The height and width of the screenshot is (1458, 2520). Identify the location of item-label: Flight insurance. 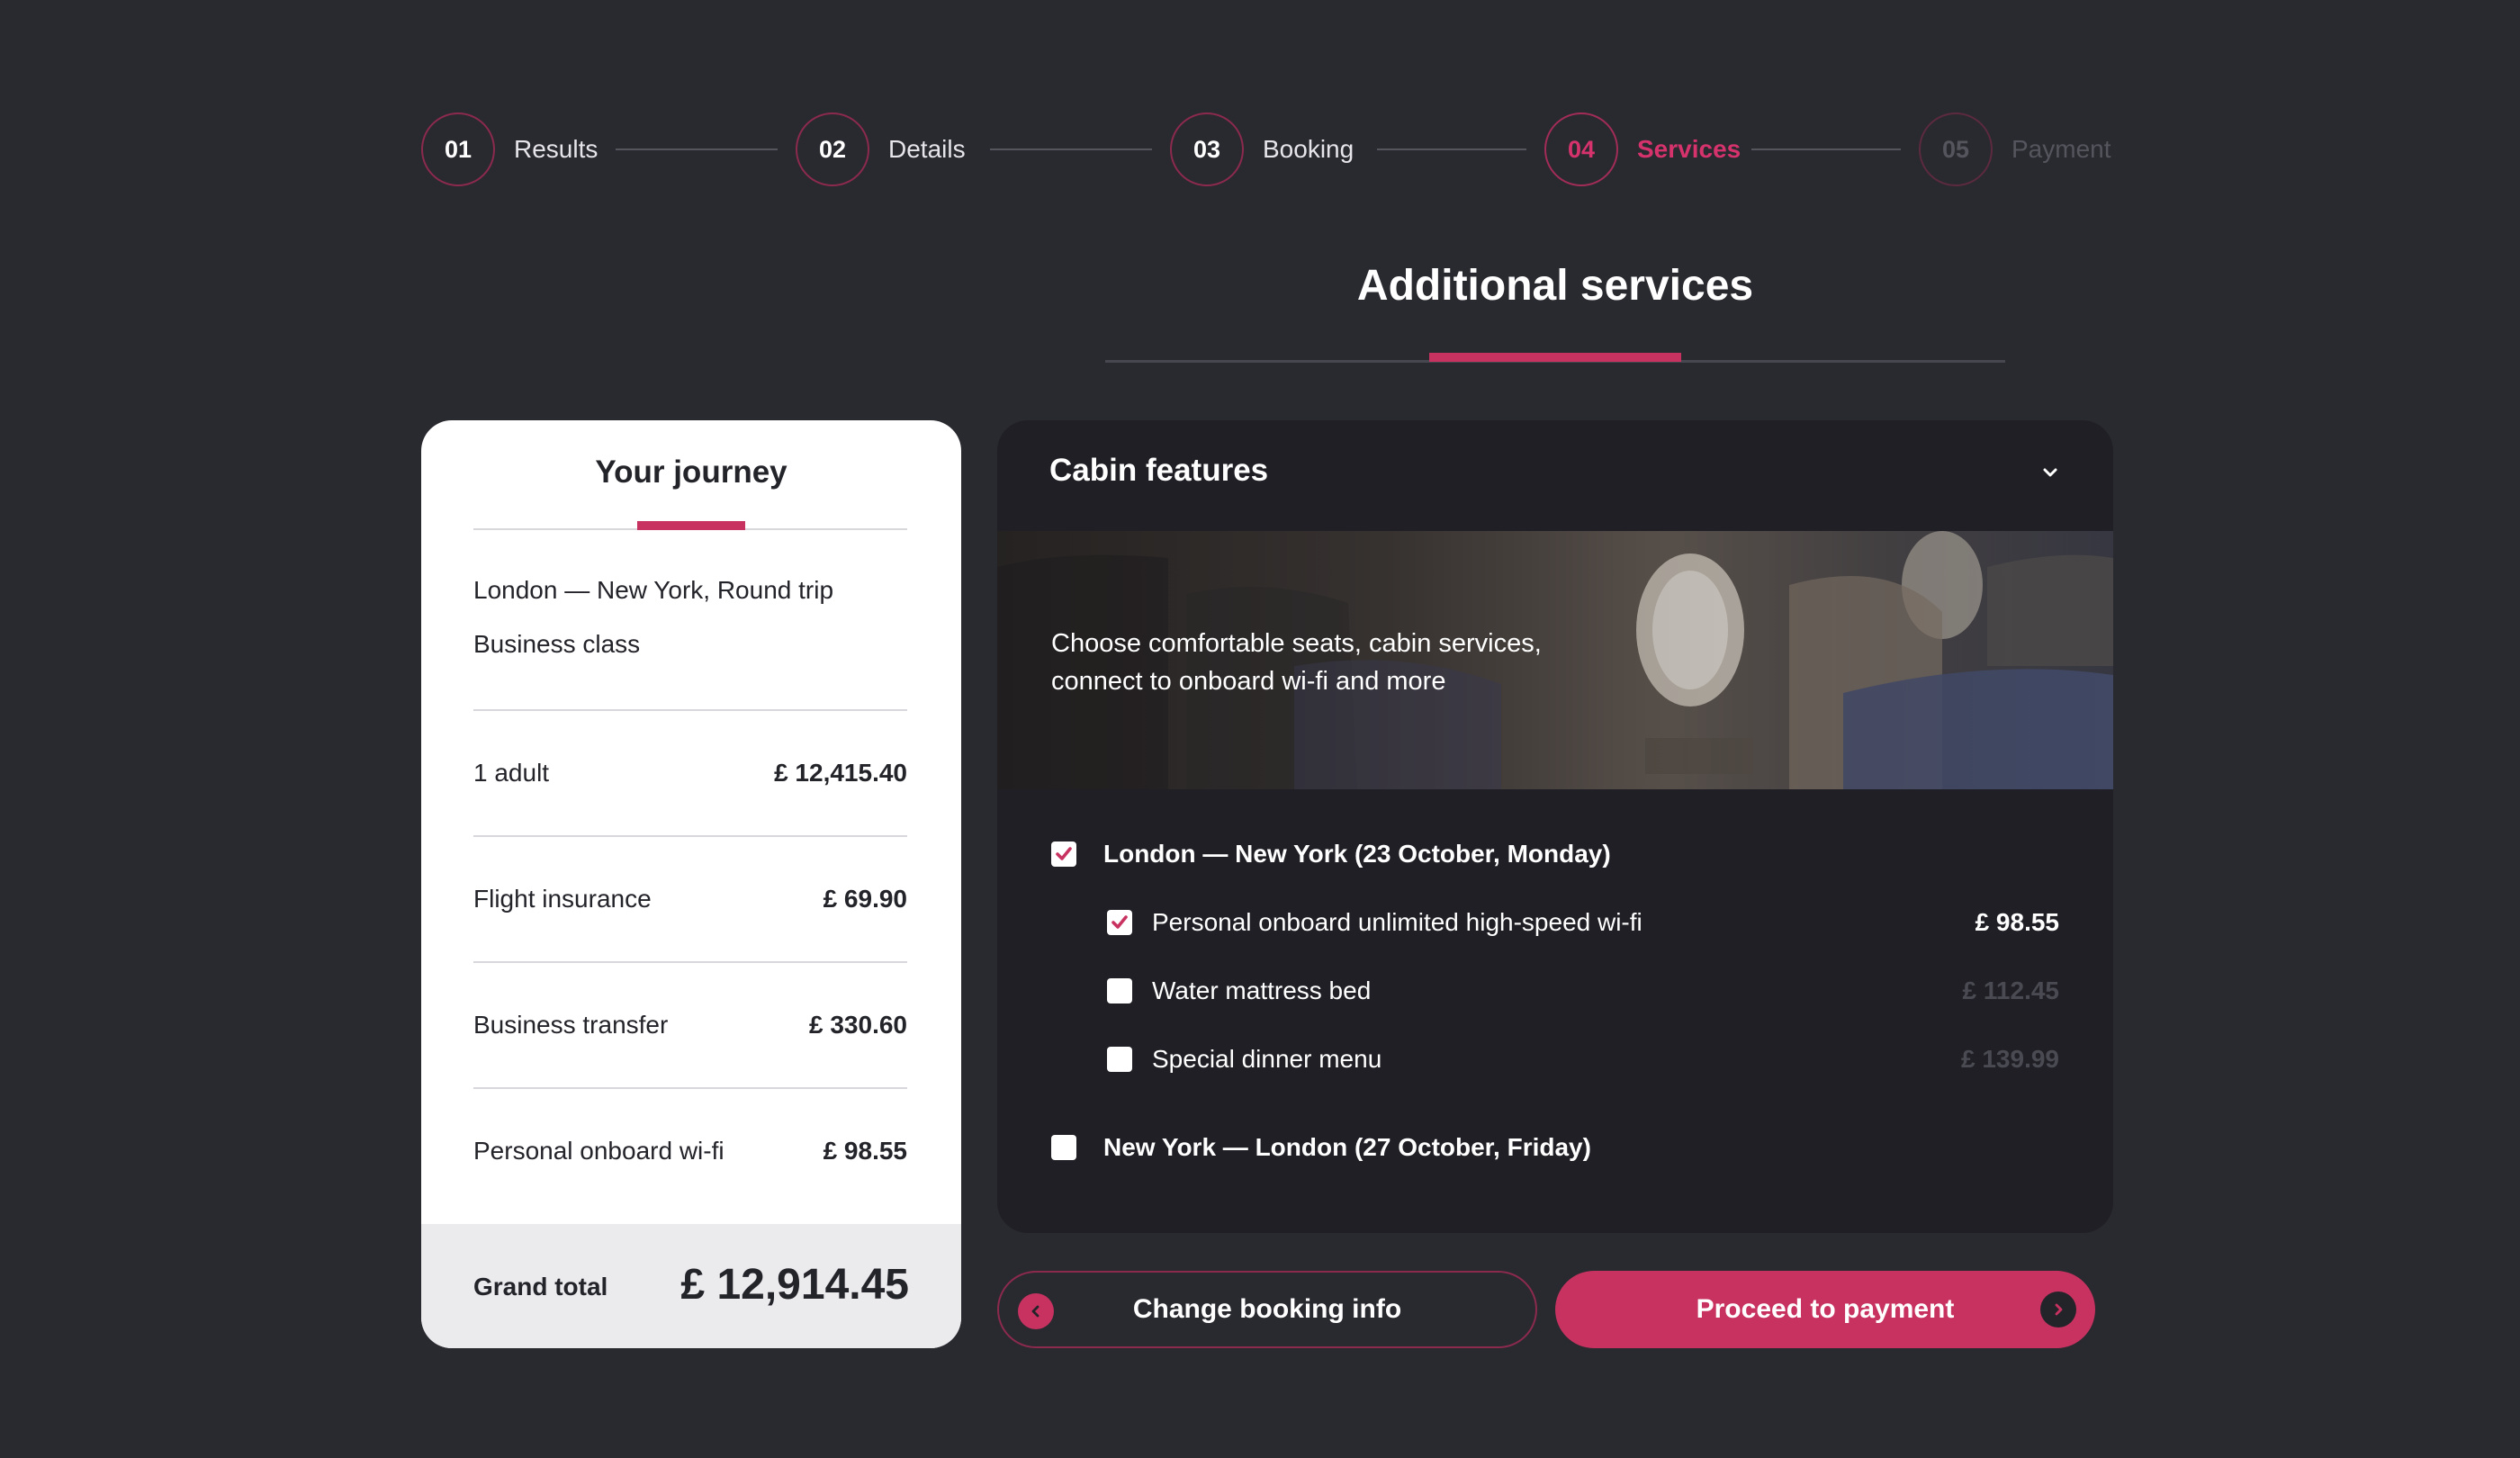
(562, 899).